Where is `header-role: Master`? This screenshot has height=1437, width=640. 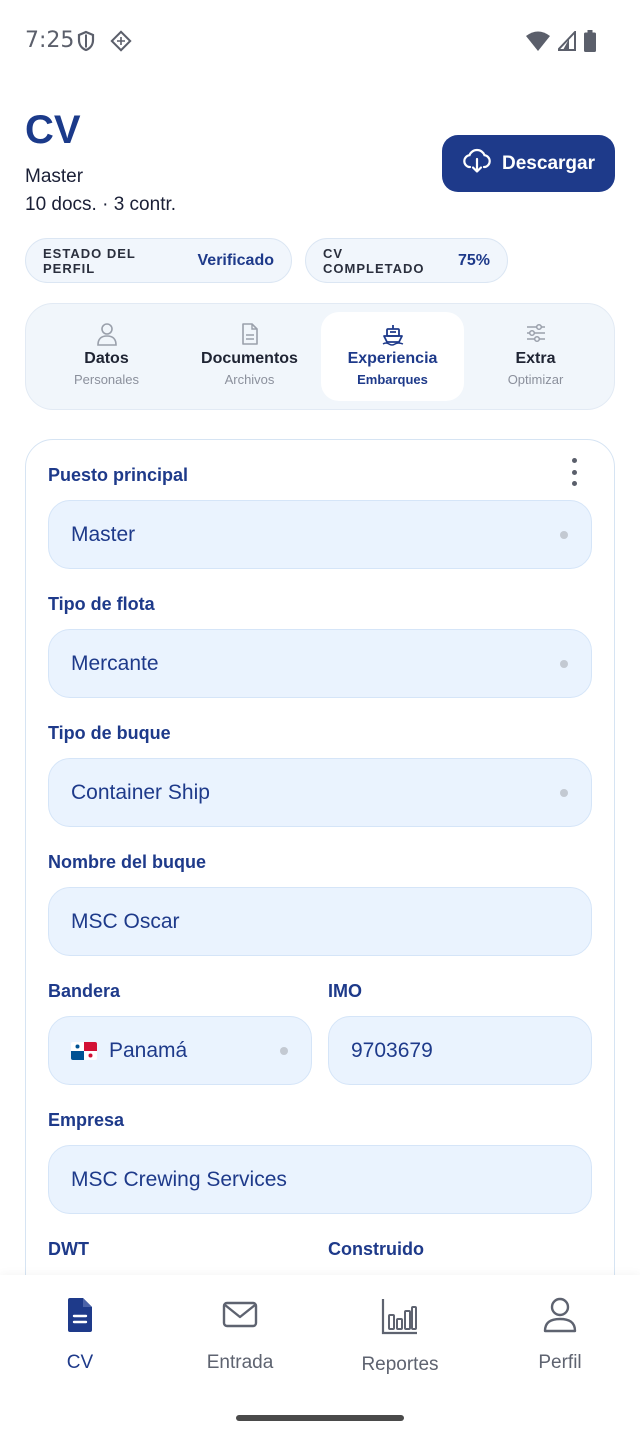
header-role: Master is located at coordinates (54, 176).